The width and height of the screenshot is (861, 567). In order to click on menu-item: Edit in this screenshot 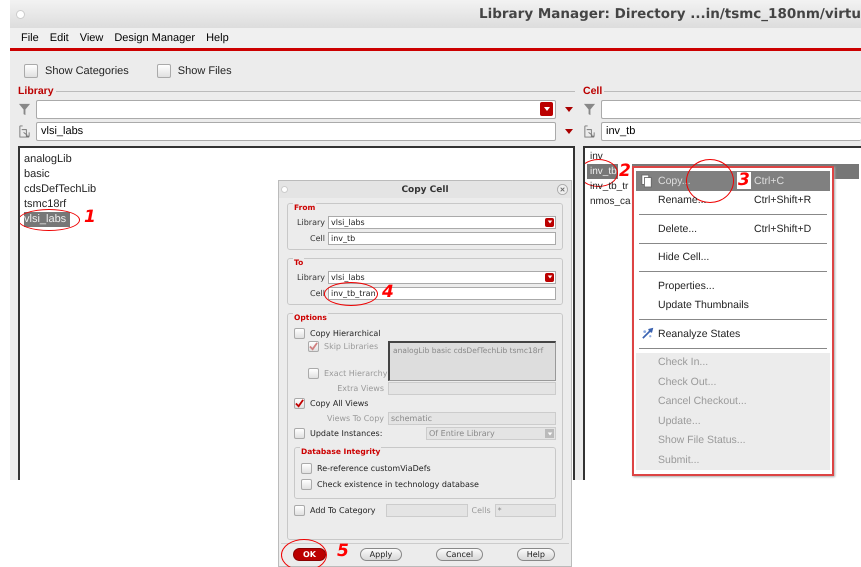, I will do `click(59, 38)`.